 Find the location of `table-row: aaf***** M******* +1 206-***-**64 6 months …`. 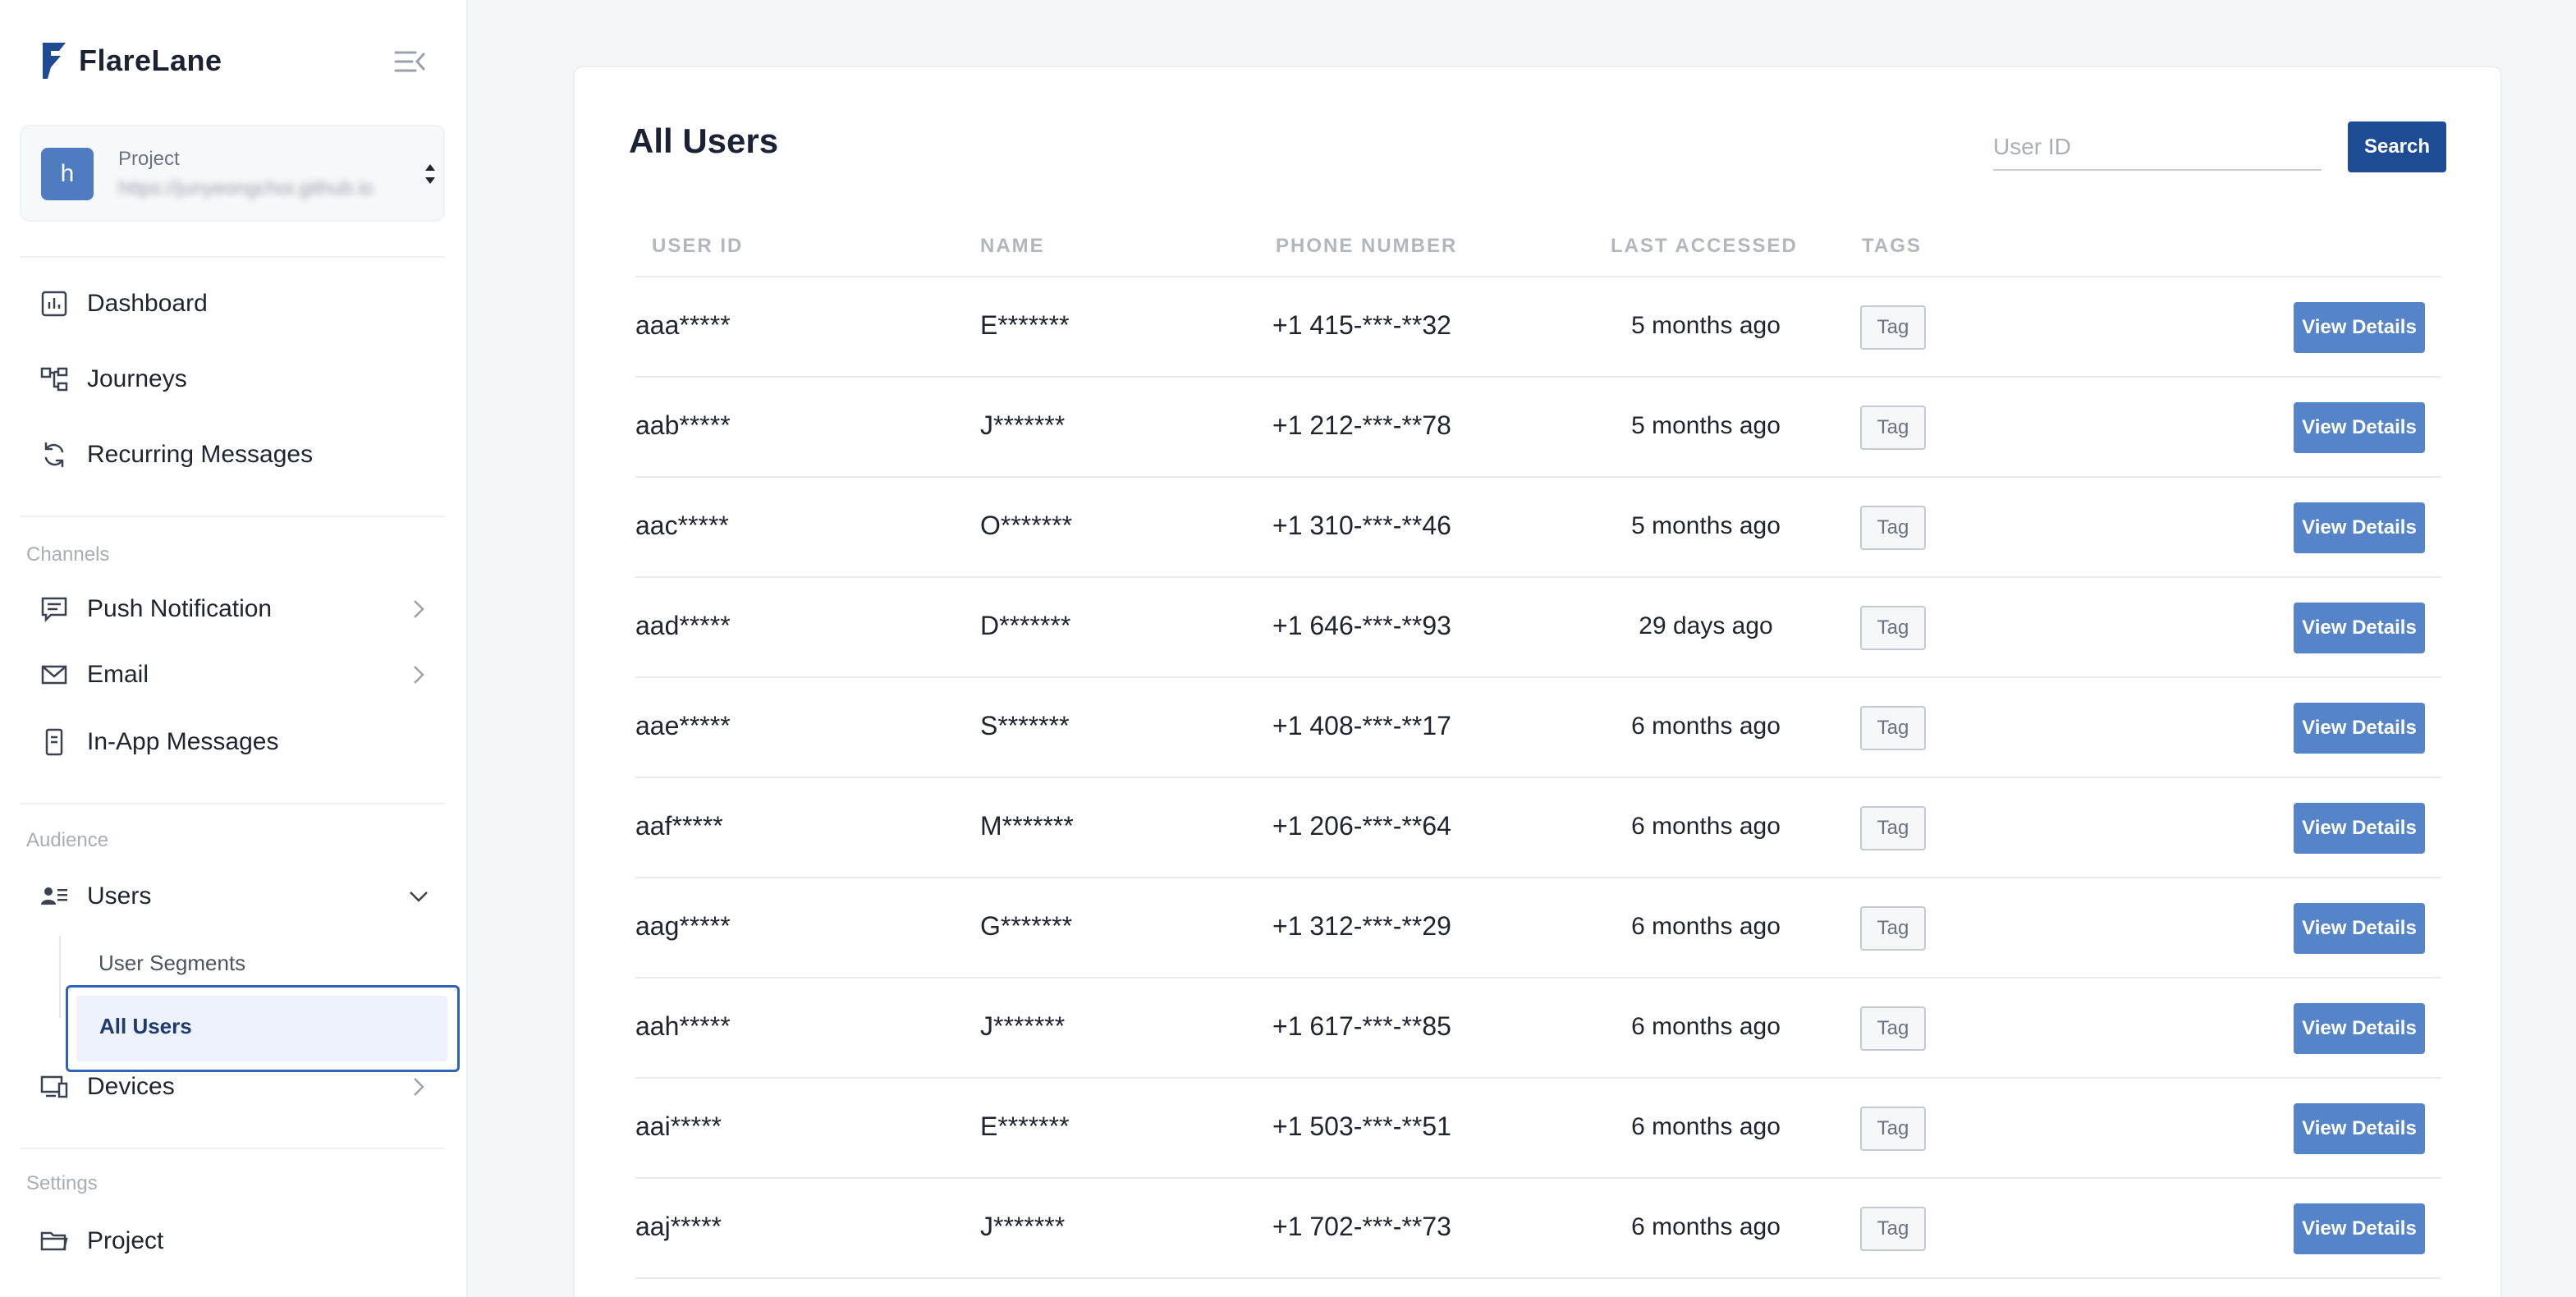

table-row: aaf***** M******* +1 206-***-**64 6 months … is located at coordinates (1538, 828).